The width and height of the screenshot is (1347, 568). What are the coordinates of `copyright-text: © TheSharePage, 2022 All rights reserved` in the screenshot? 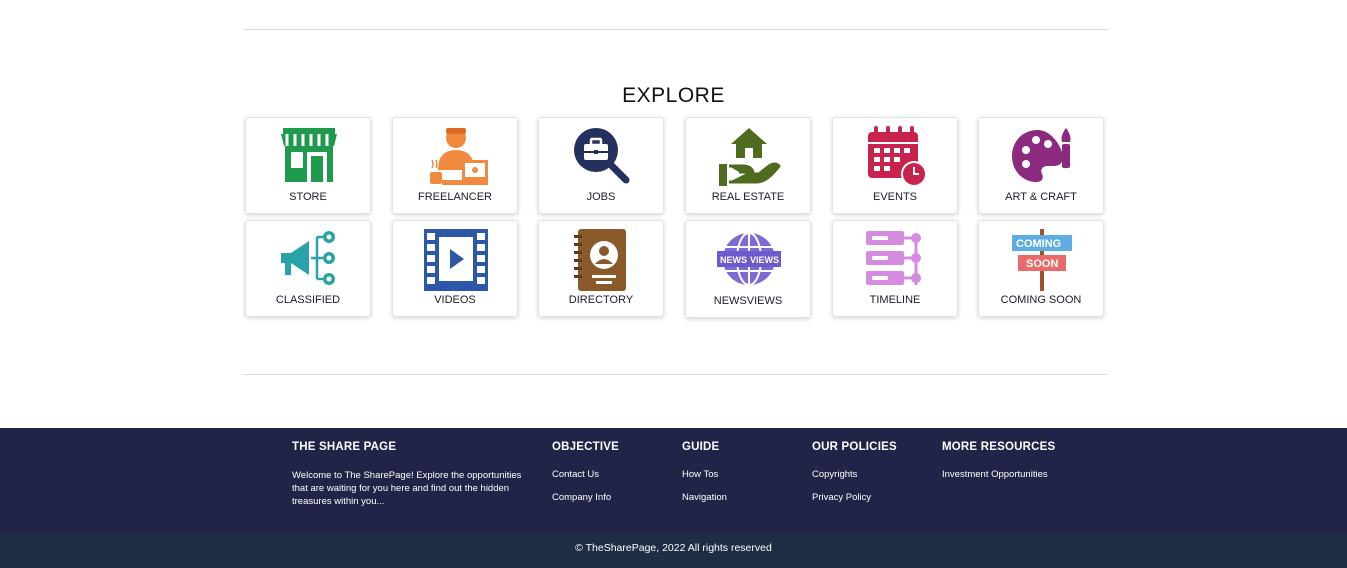 It's located at (673, 548).